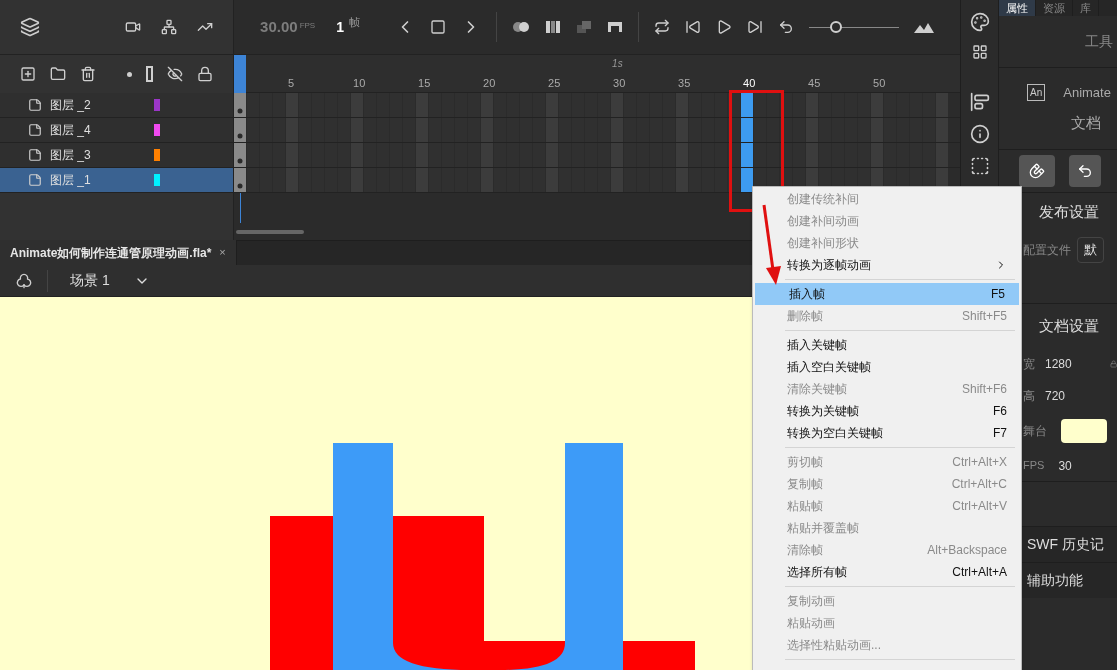  Describe the element at coordinates (979, 134) in the screenshot. I see `info-icon` at that location.